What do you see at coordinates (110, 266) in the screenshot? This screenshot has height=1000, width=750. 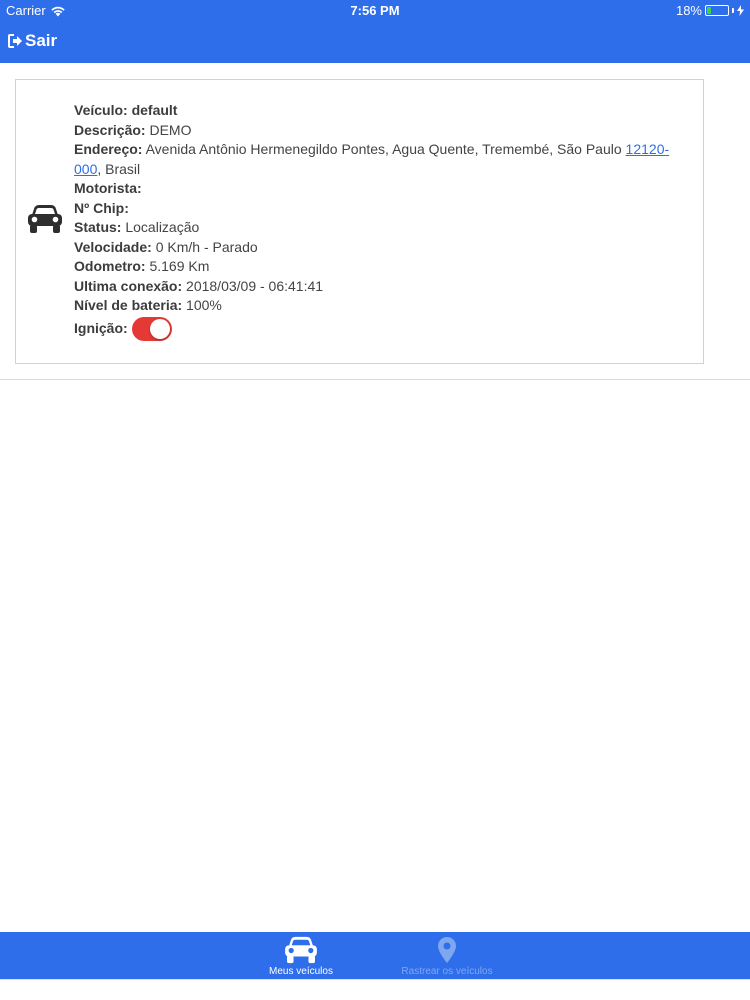 I see `odometro-label: Odometro:` at bounding box center [110, 266].